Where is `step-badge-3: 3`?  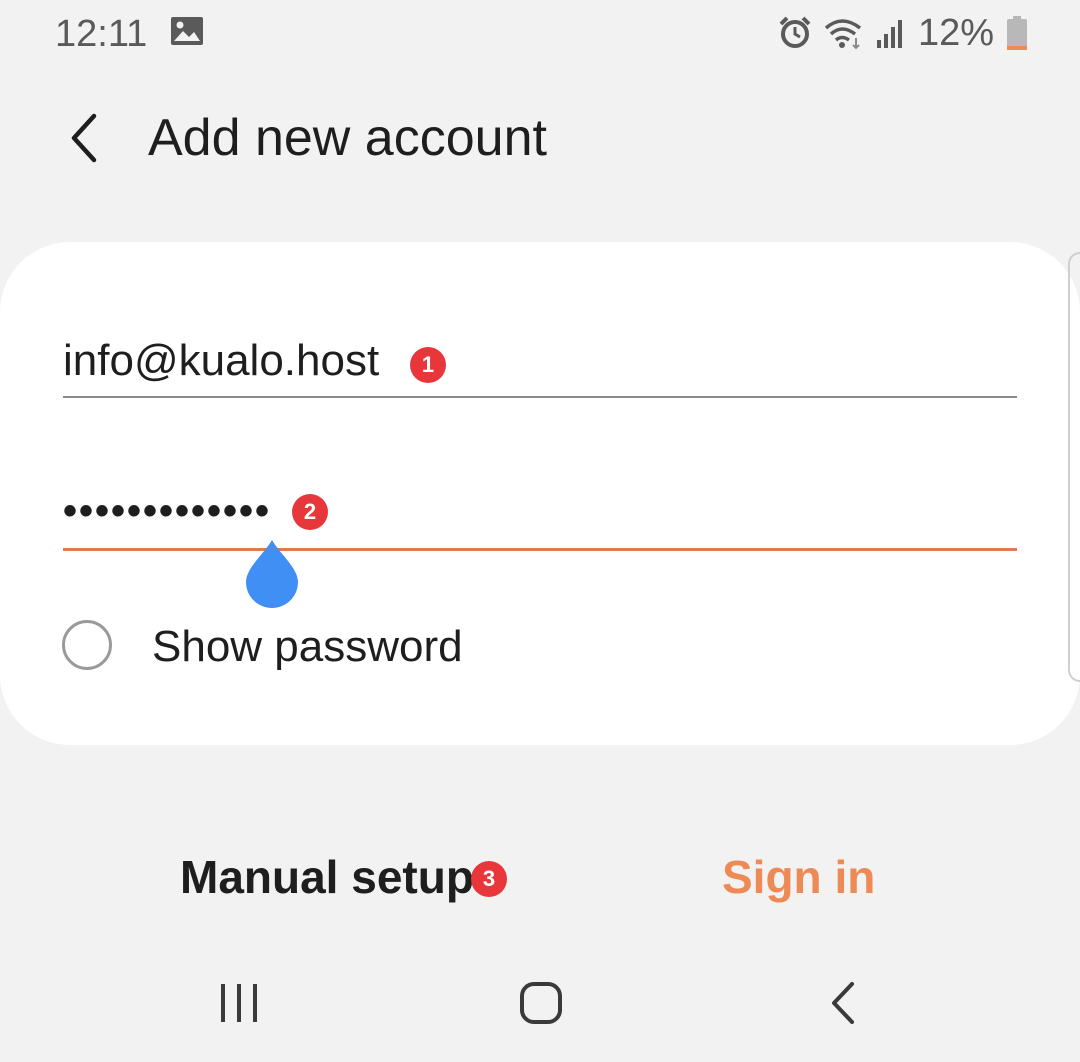 step-badge-3: 3 is located at coordinates (489, 879).